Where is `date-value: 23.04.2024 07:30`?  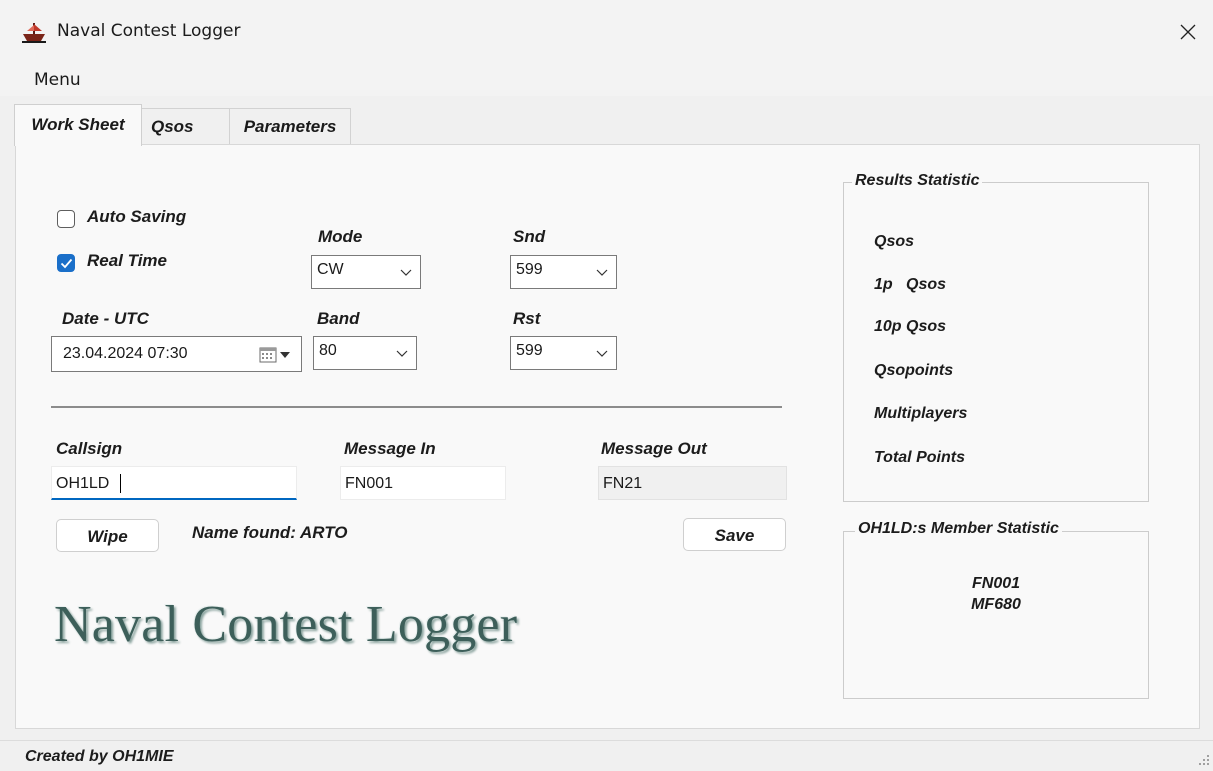 date-value: 23.04.2024 07:30 is located at coordinates (125, 353).